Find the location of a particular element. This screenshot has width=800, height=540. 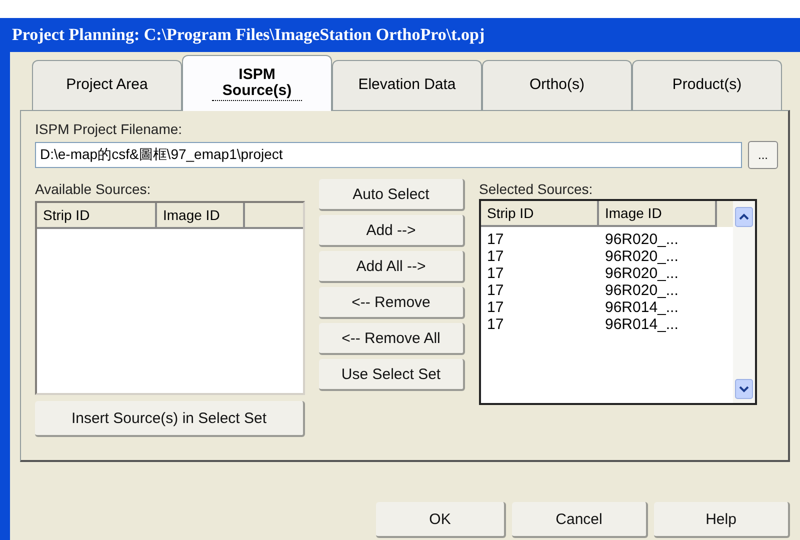

dialog-button: OK is located at coordinates (441, 520).